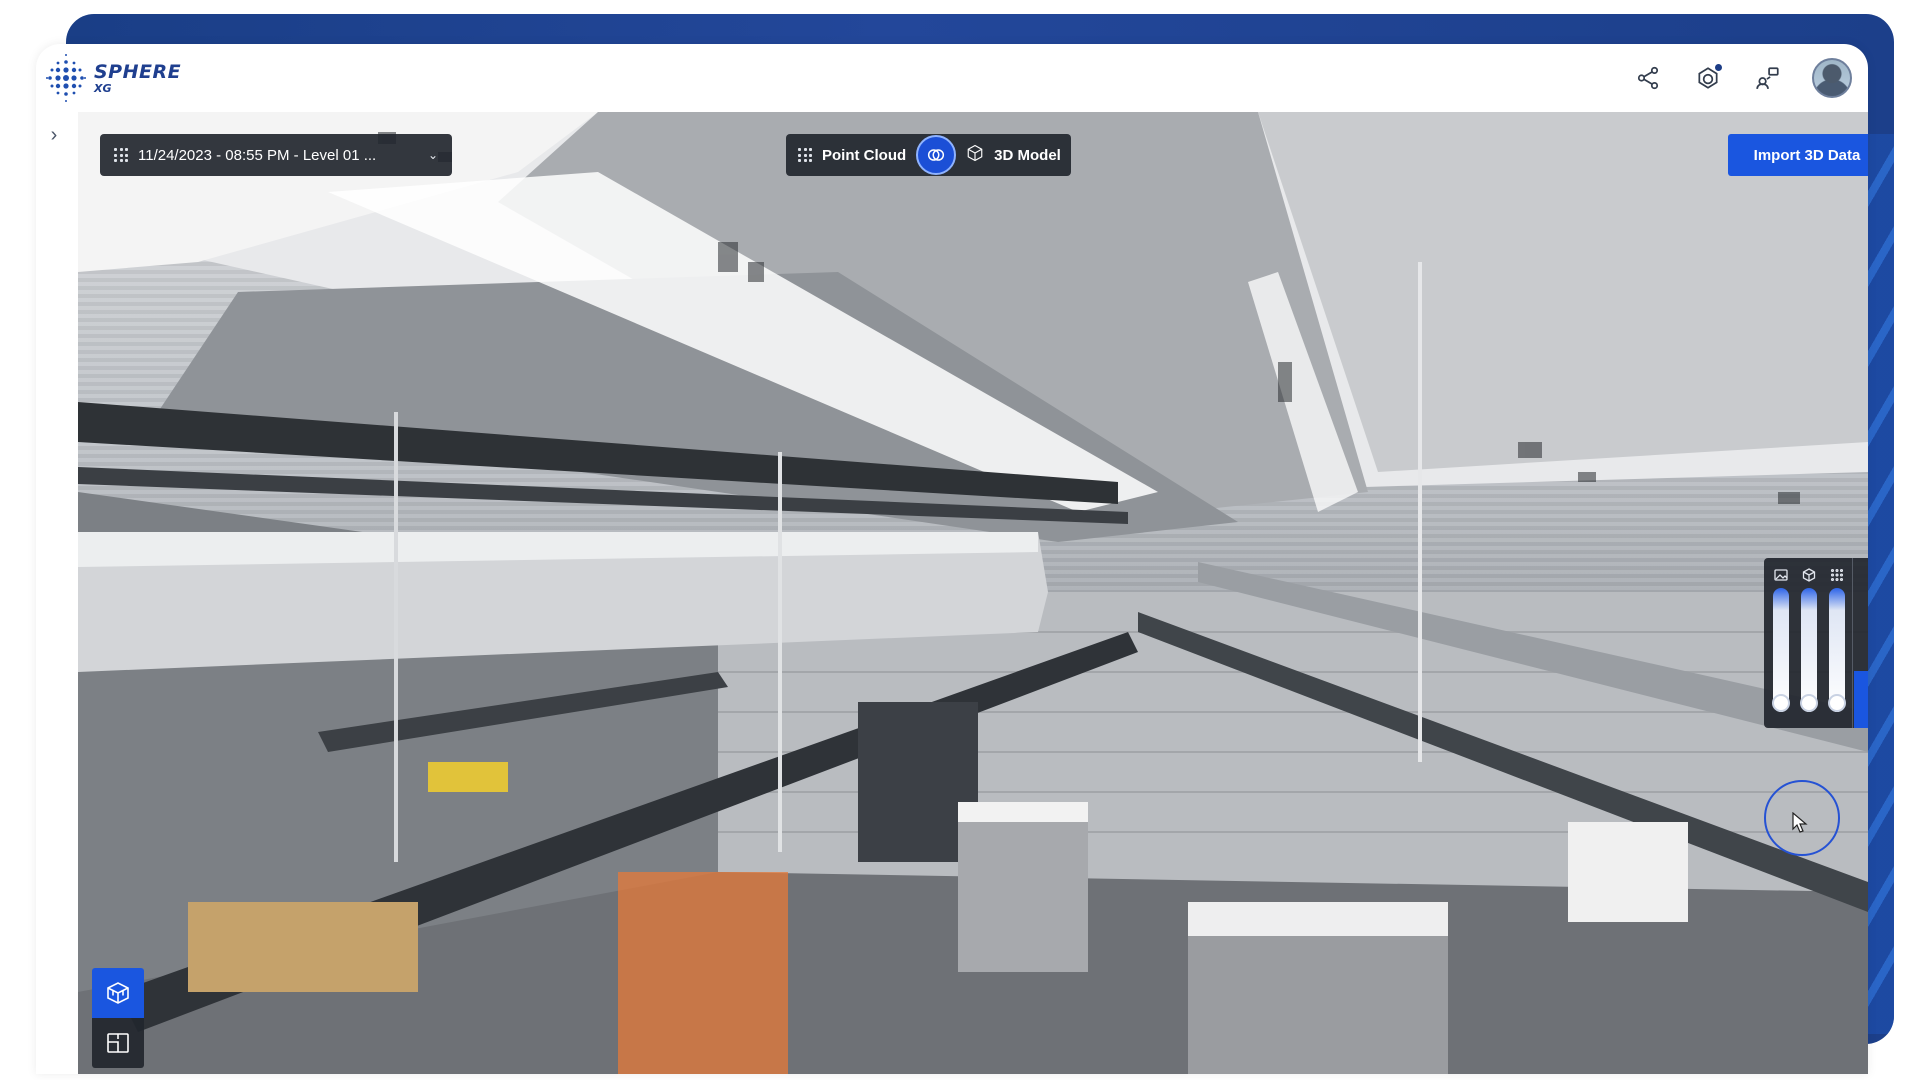  What do you see at coordinates (1648, 78) in the screenshot?
I see `share-icon` at bounding box center [1648, 78].